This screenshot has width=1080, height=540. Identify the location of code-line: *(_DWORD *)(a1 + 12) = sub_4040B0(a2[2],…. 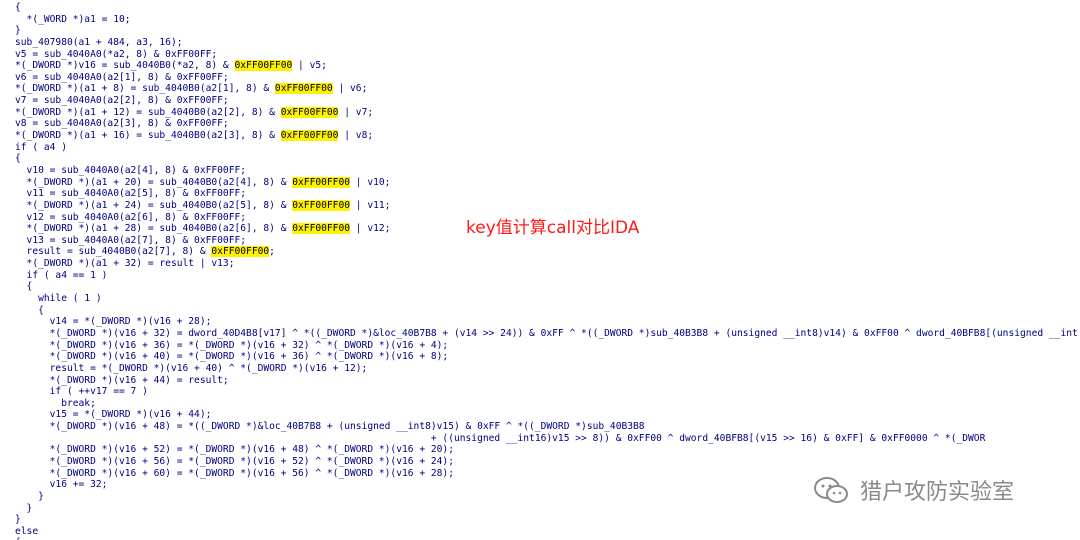
(540, 112).